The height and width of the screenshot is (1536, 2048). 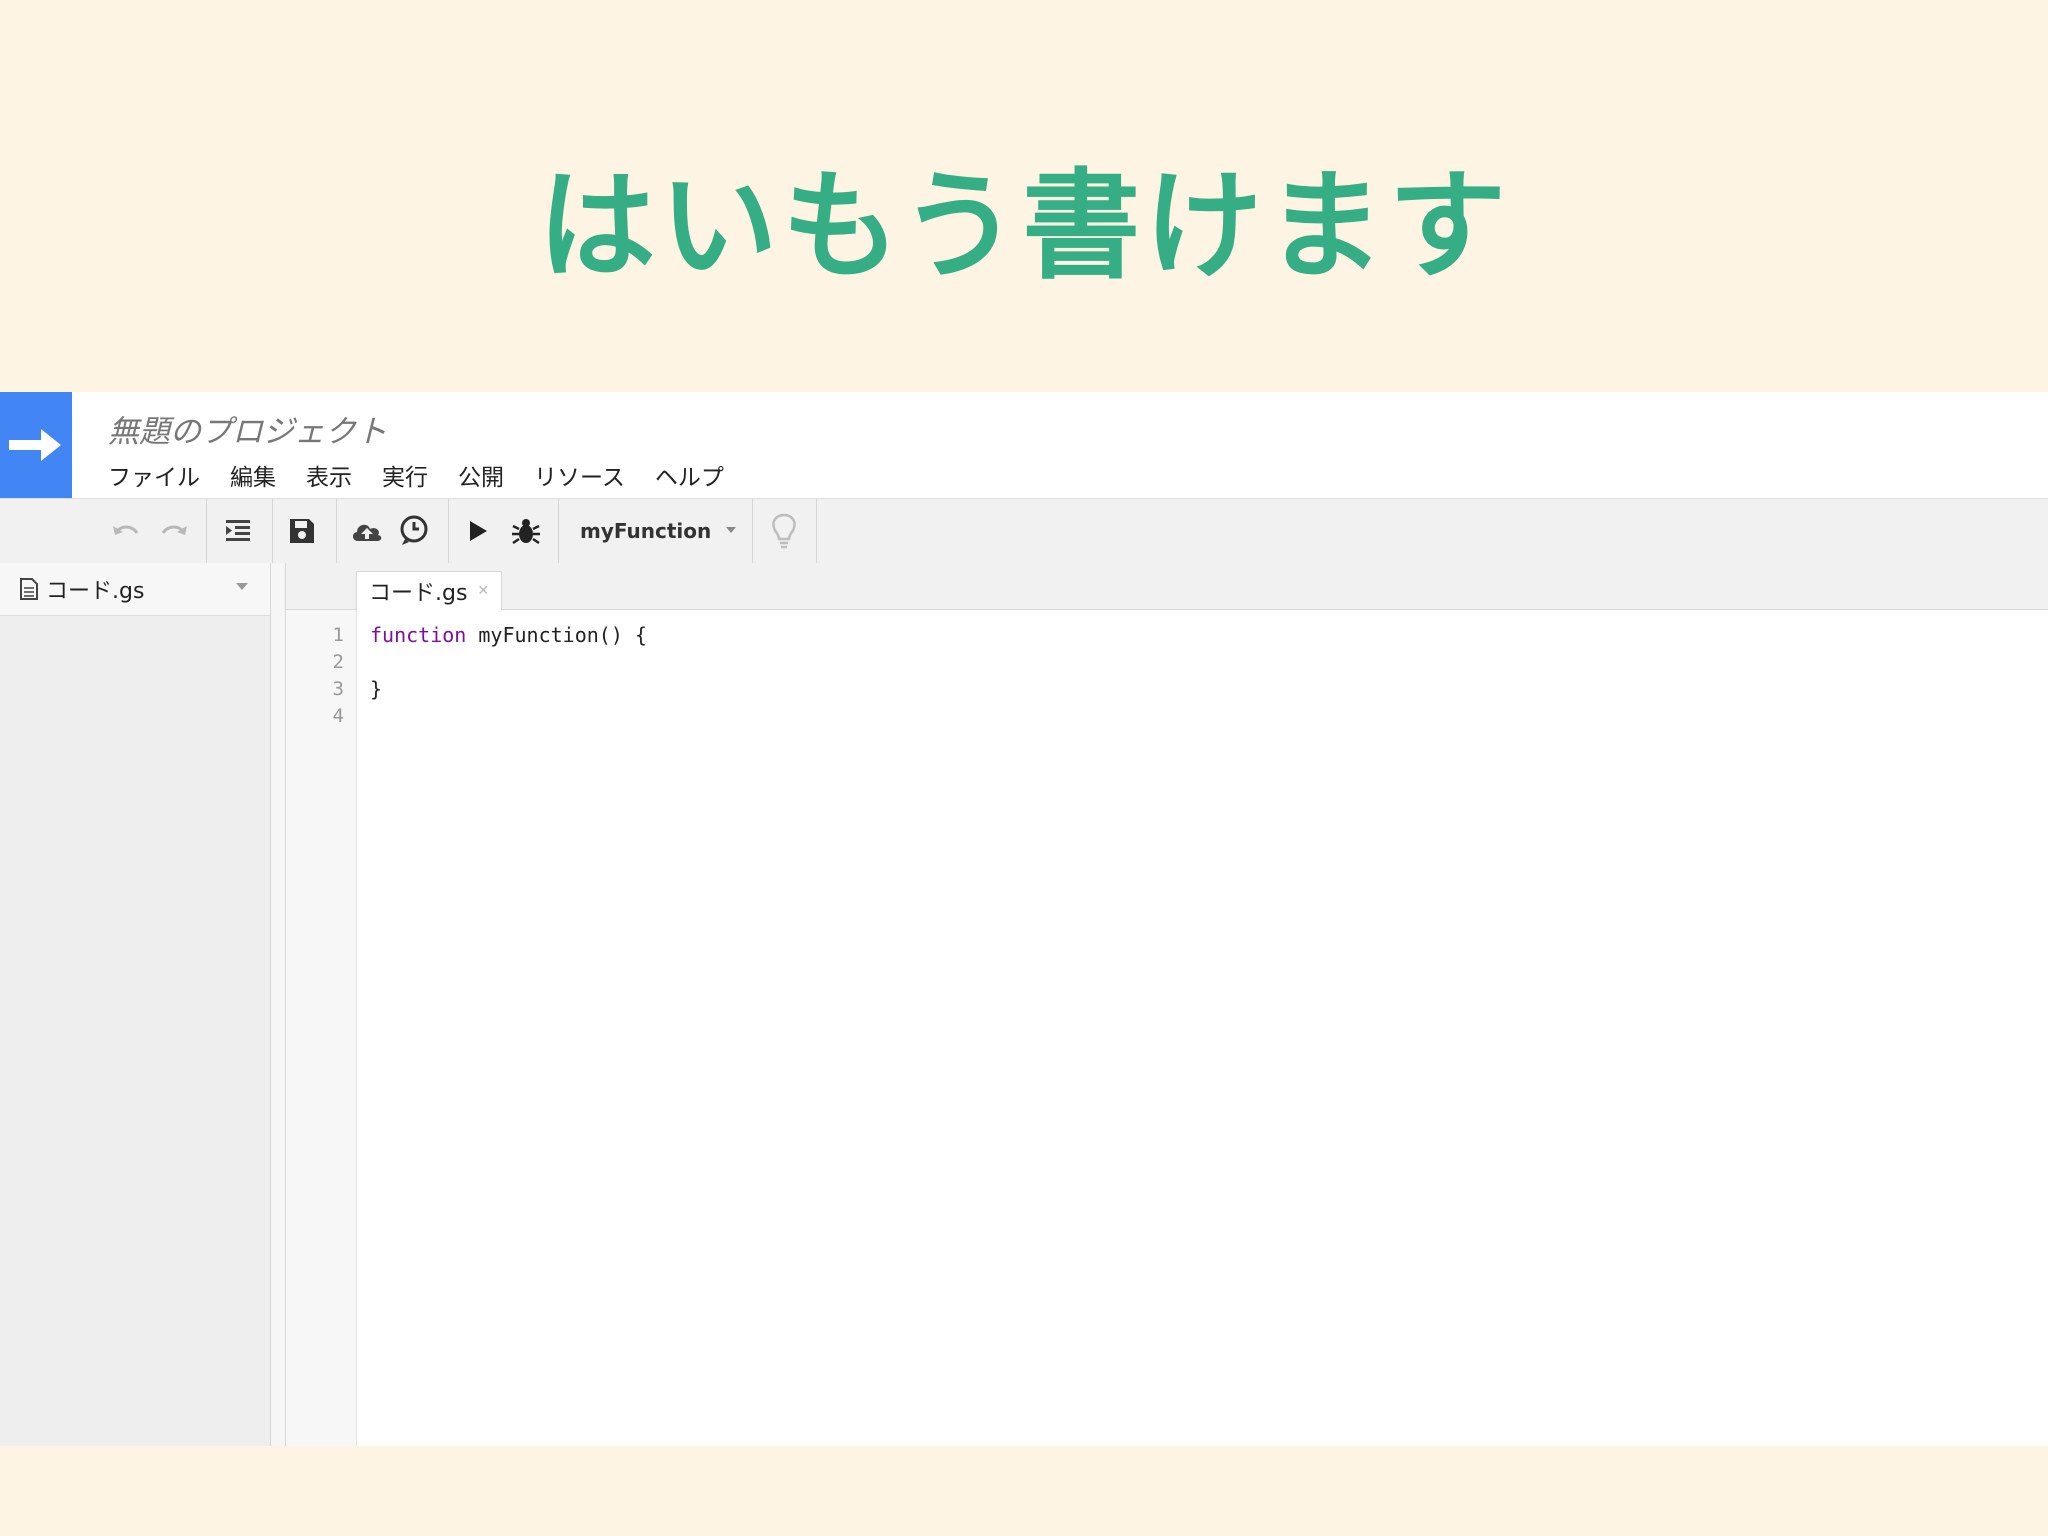 I want to click on menu-file: ファイル, so click(x=154, y=475).